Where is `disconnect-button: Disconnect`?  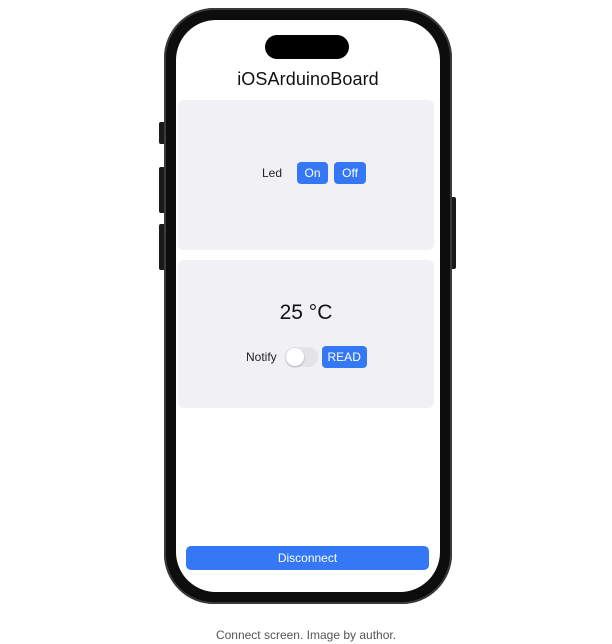 disconnect-button: Disconnect is located at coordinates (307, 558).